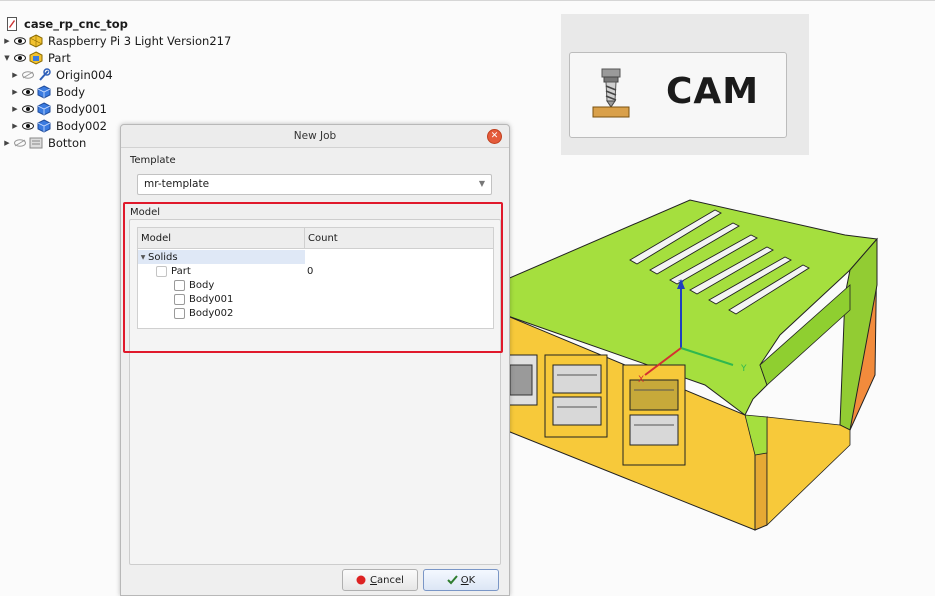  I want to click on tree-item-body001: ▶ Body001, so click(58, 108).